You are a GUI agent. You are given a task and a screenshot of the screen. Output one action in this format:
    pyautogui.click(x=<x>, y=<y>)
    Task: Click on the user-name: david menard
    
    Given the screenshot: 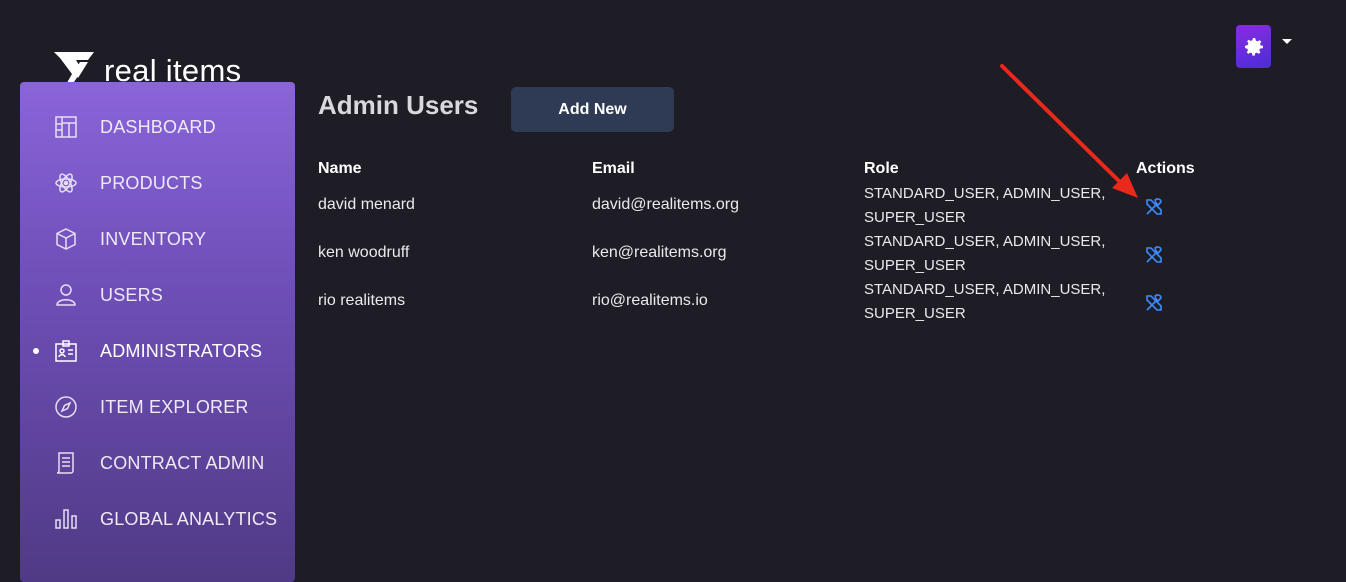 What is the action you would take?
    pyautogui.click(x=366, y=204)
    